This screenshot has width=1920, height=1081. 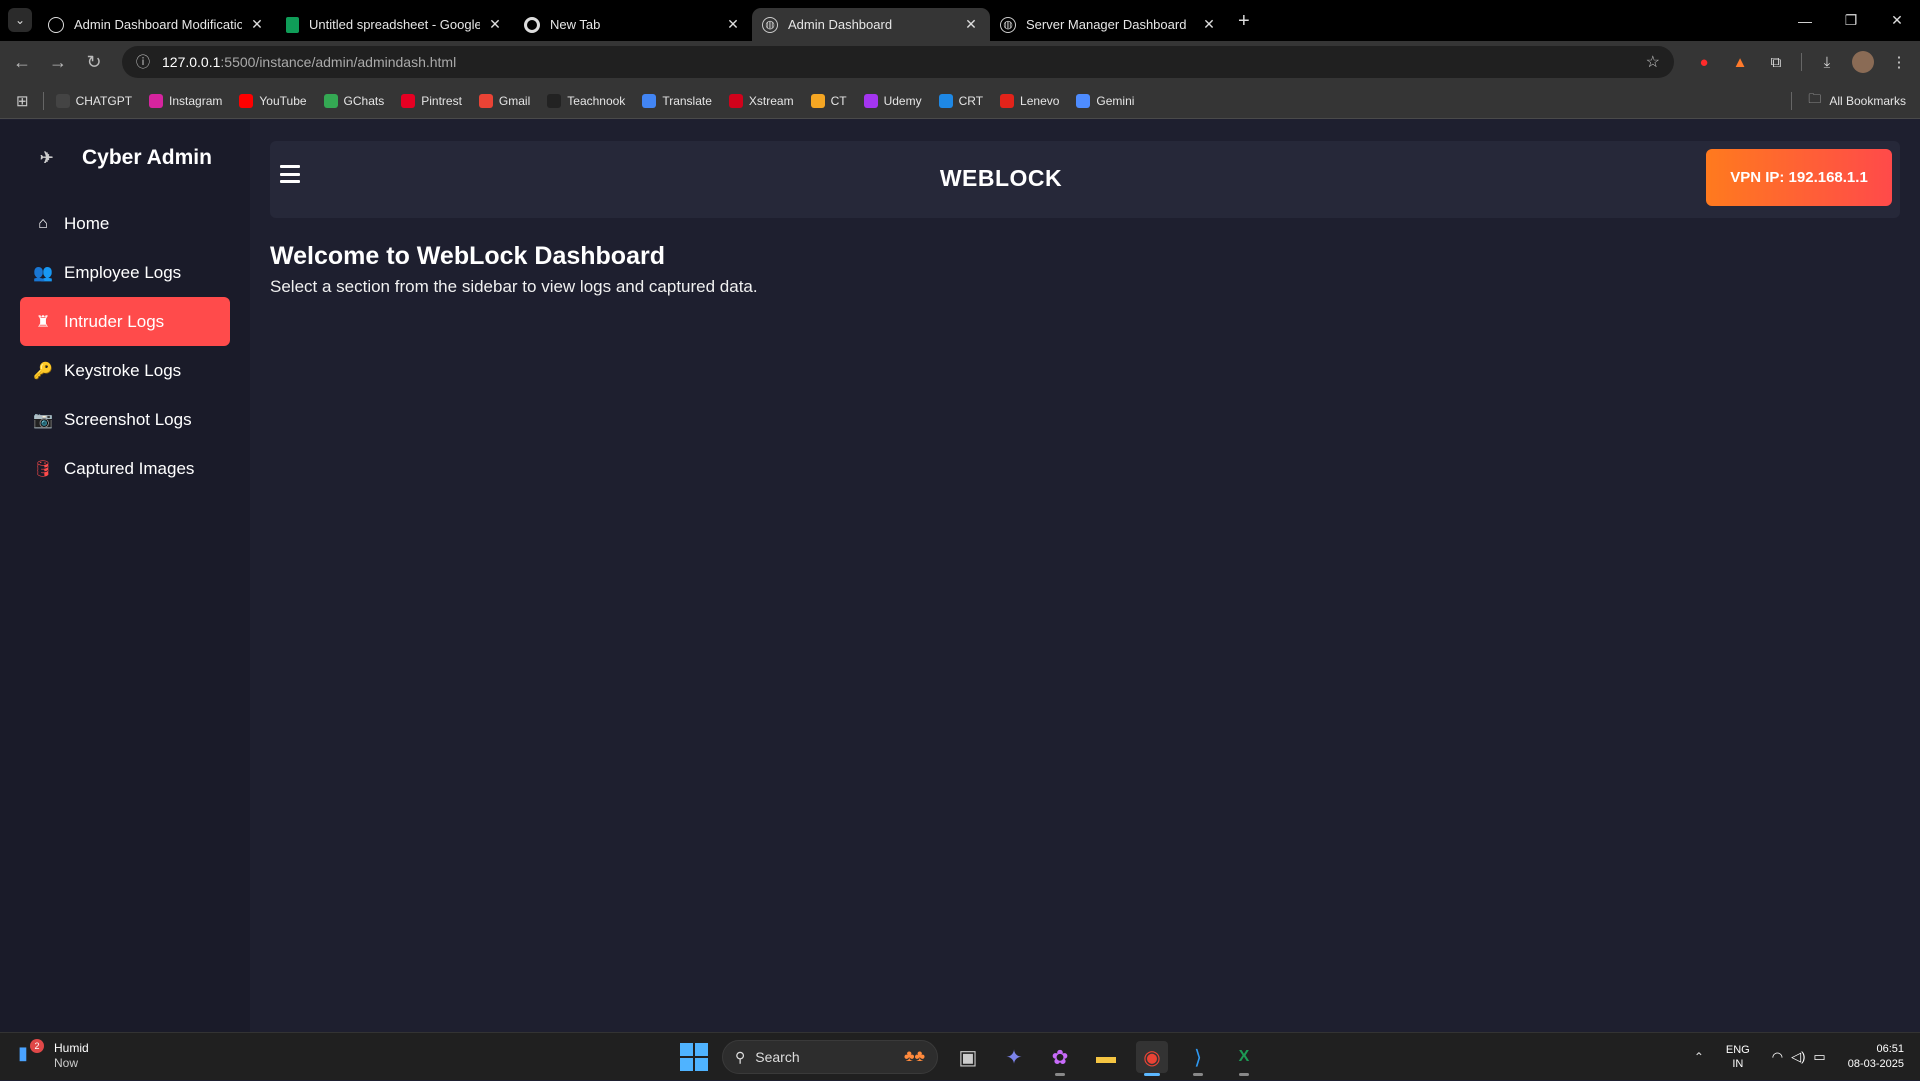 I want to click on volume-icon: ◁), so click(x=1798, y=1056).